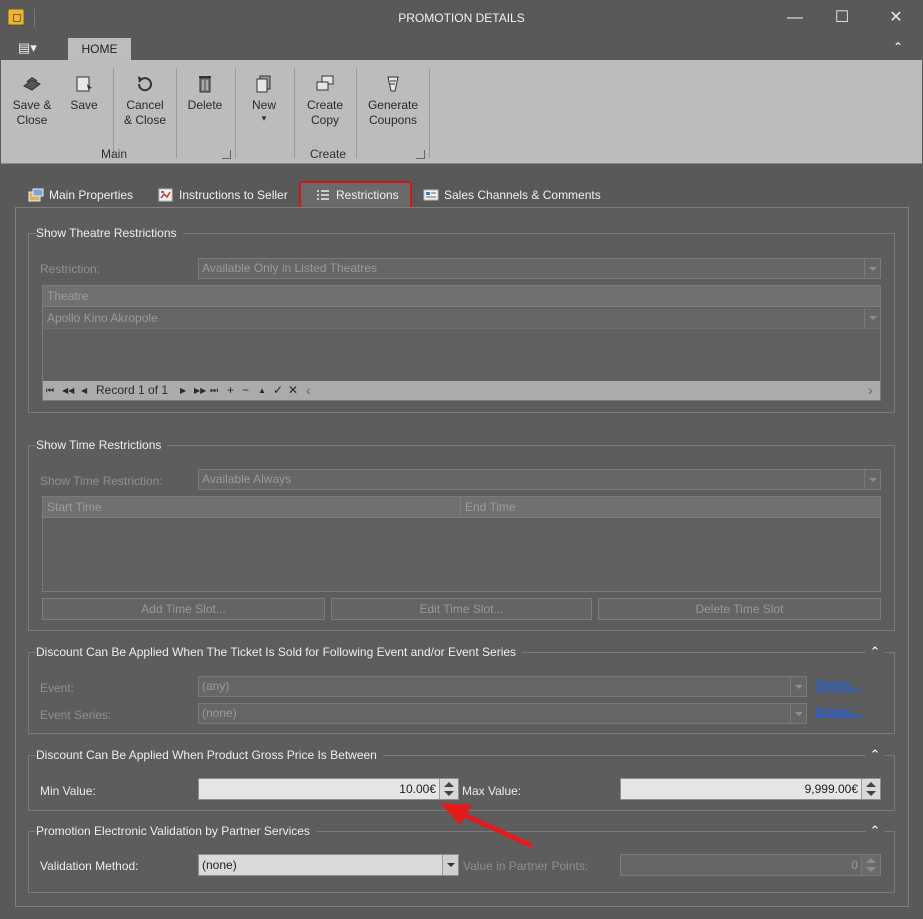  I want to click on maximize-button: ☐, so click(842, 18).